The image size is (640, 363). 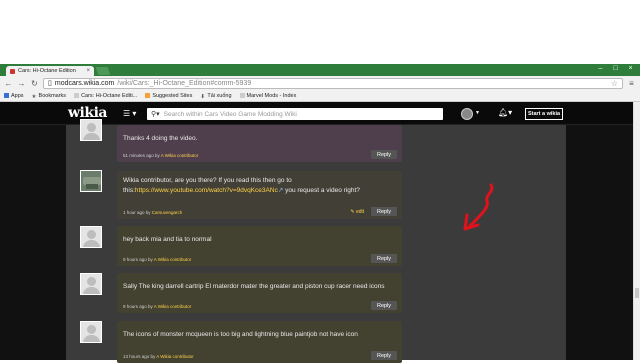 What do you see at coordinates (88, 71) in the screenshot?
I see `tab-close-icon: ×` at bounding box center [88, 71].